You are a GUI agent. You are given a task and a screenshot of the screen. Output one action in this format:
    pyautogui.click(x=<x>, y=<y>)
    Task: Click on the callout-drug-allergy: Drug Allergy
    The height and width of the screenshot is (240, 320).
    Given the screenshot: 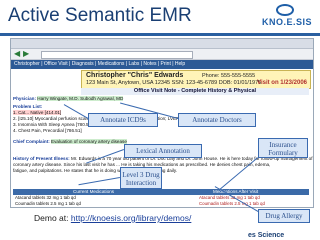 What is the action you would take?
    pyautogui.click(x=284, y=216)
    